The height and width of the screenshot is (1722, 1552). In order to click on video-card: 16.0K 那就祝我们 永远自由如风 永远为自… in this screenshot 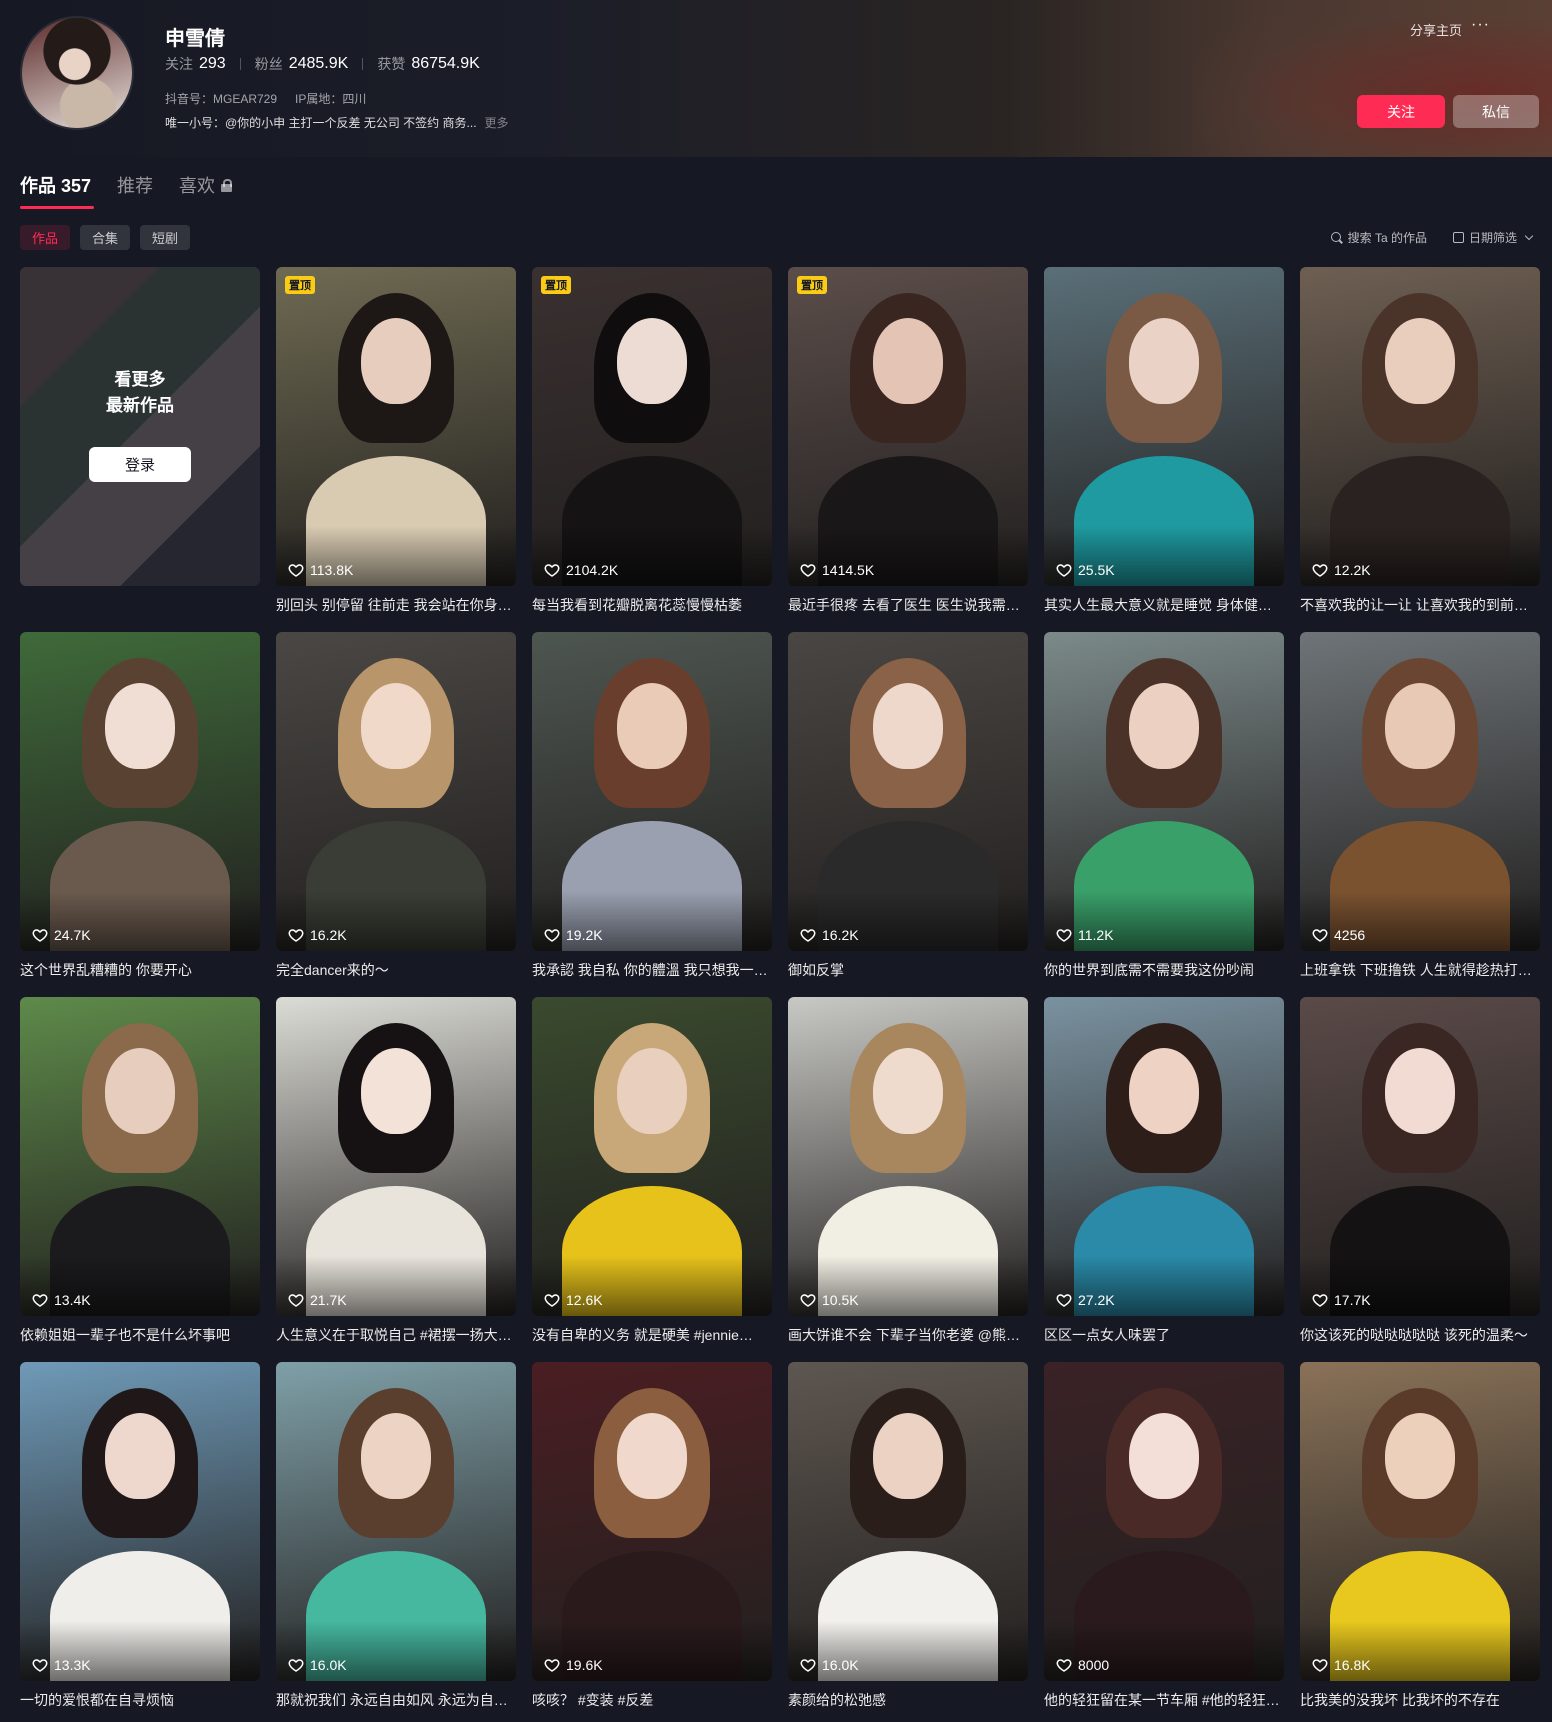, I will do `click(396, 1535)`.